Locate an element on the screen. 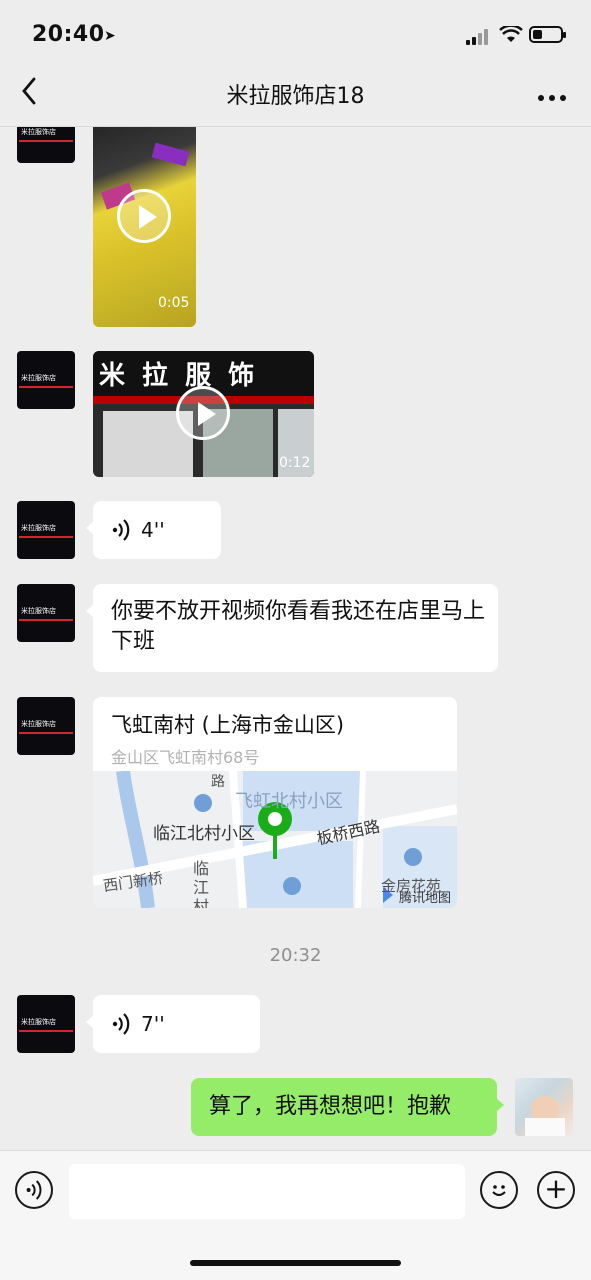  text-message: 你要不放开视频你看看我还在店里马上下班 is located at coordinates (292, 628).